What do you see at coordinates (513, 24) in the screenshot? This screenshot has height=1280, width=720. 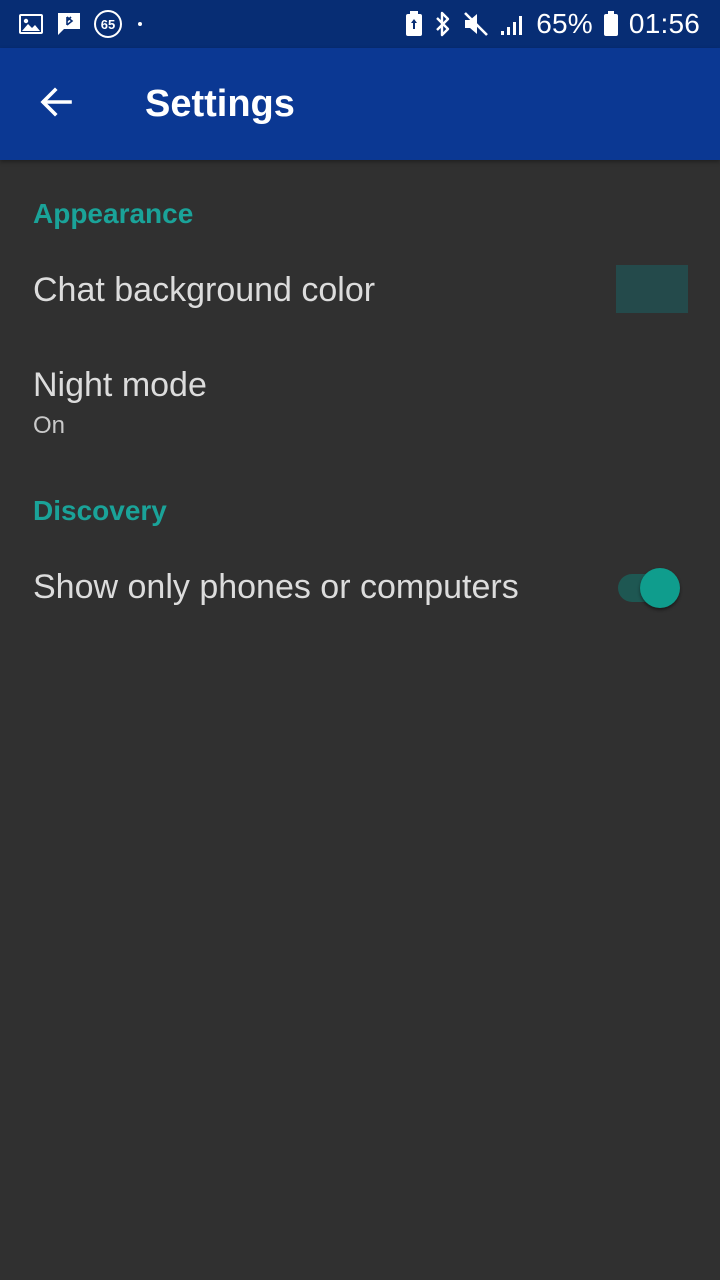 I see `signal-icon` at bounding box center [513, 24].